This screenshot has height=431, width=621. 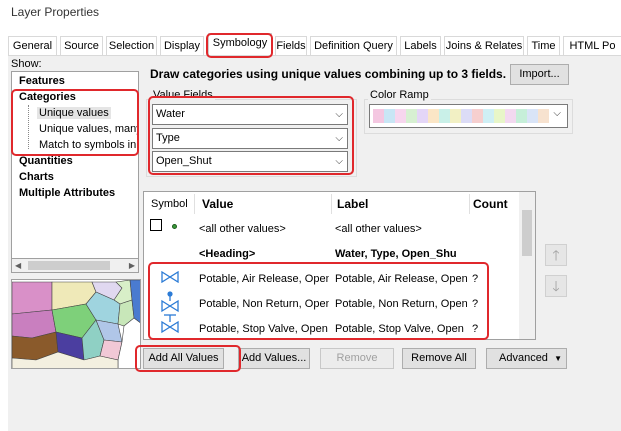 I want to click on column-header-value: Value, so click(x=217, y=204).